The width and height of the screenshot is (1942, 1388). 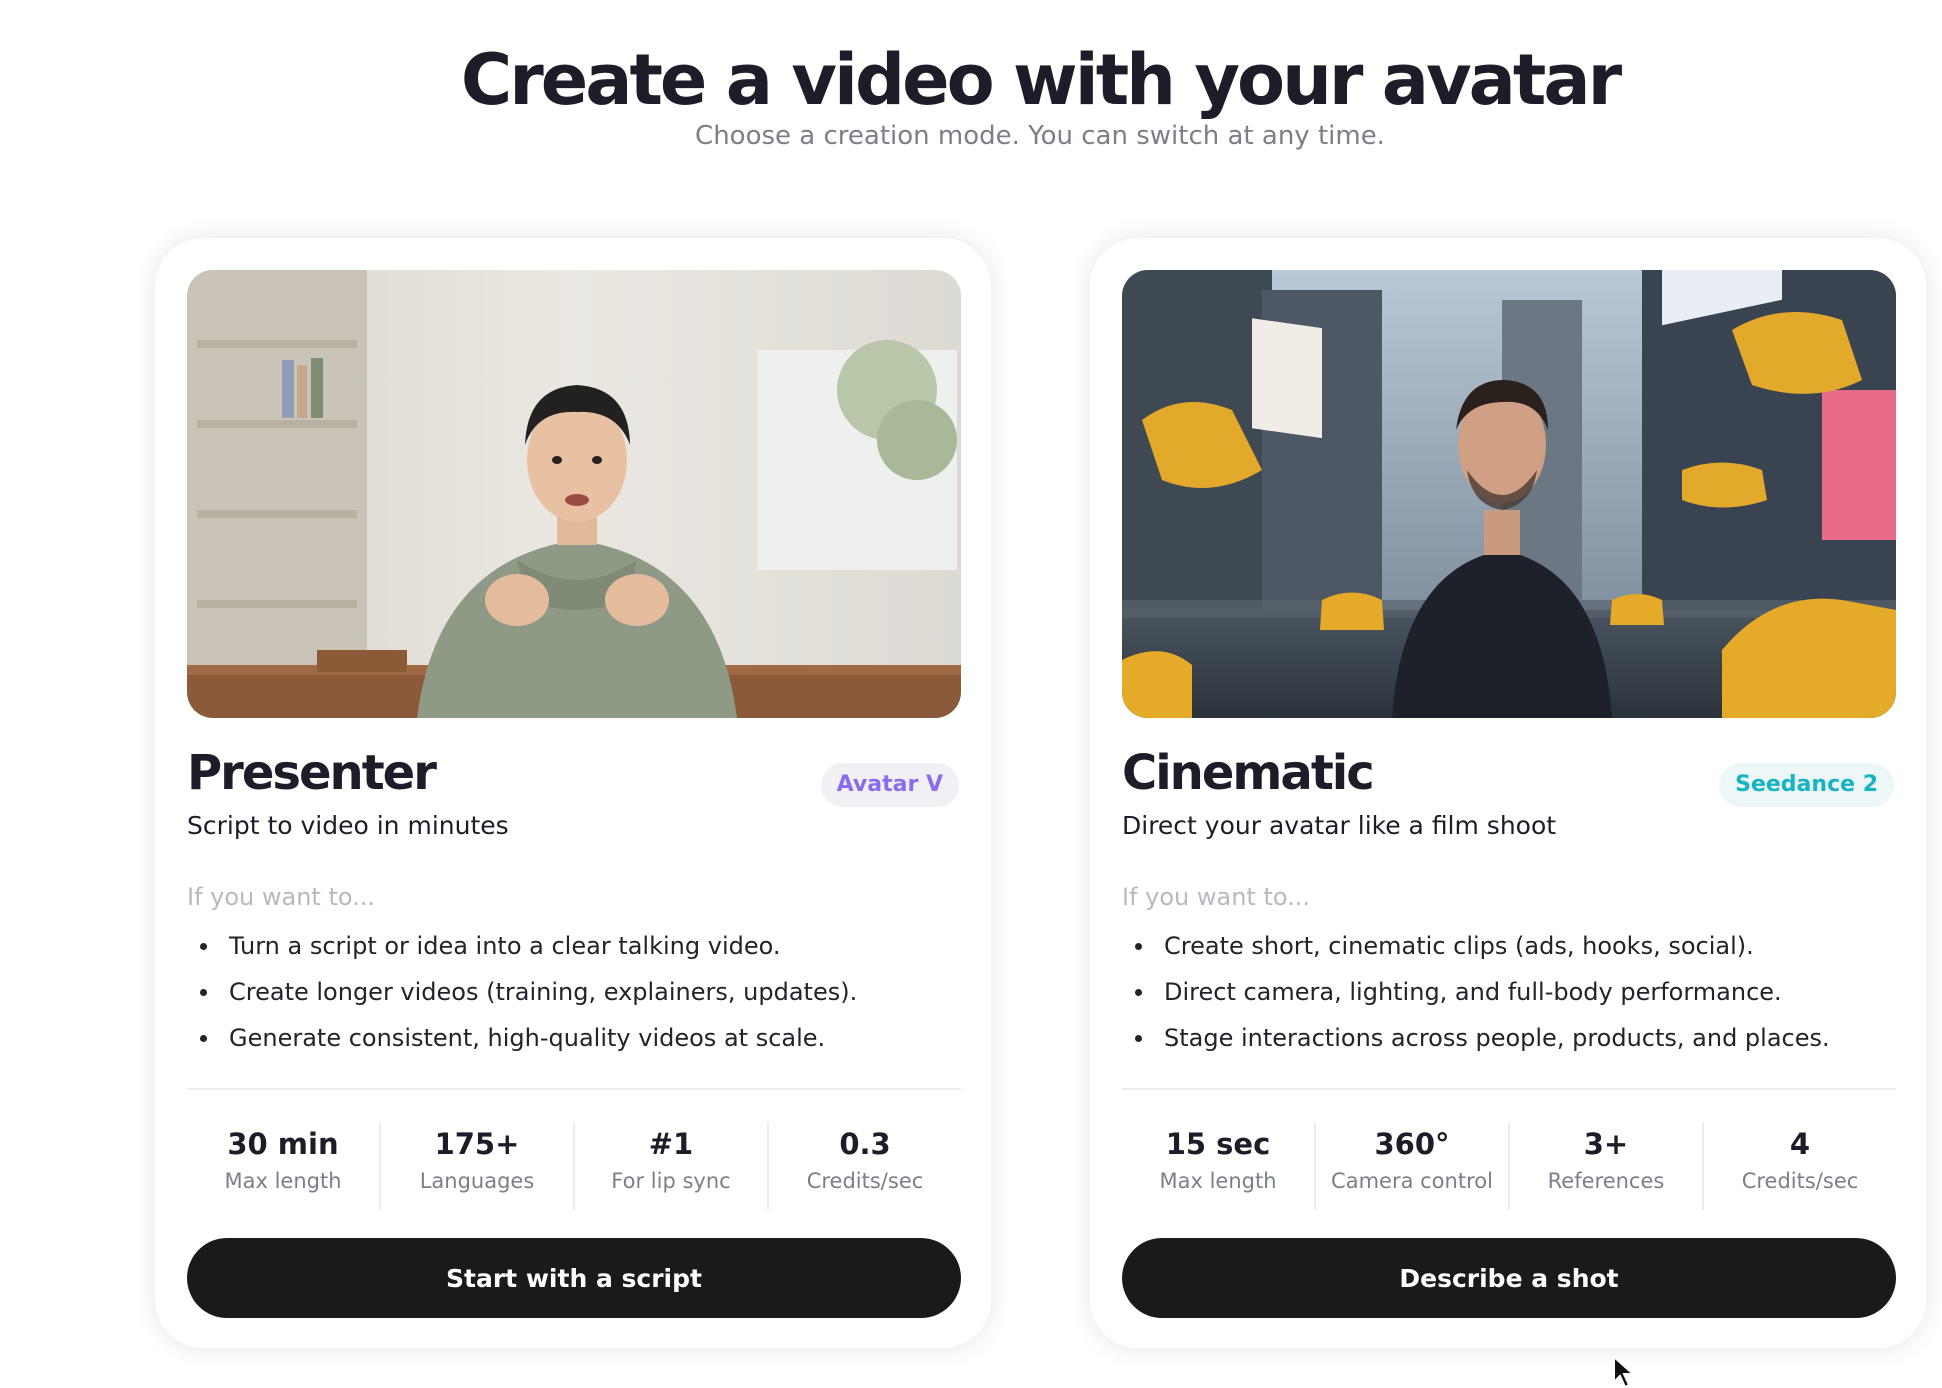 What do you see at coordinates (1605, 1166) in the screenshot?
I see `stat-references: 3+ References` at bounding box center [1605, 1166].